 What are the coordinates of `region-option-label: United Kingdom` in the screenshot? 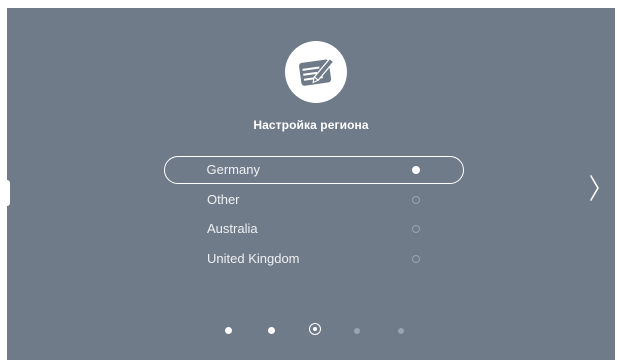 It's located at (253, 258).